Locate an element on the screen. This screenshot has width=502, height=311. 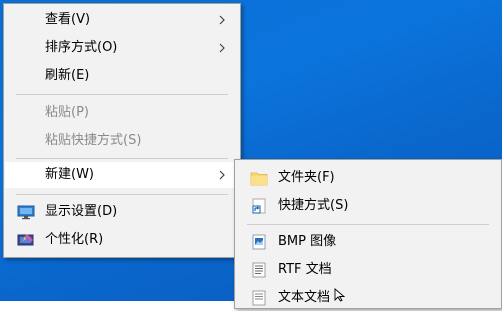
menu-item-new-label: 新建(W) is located at coordinates (69, 174).